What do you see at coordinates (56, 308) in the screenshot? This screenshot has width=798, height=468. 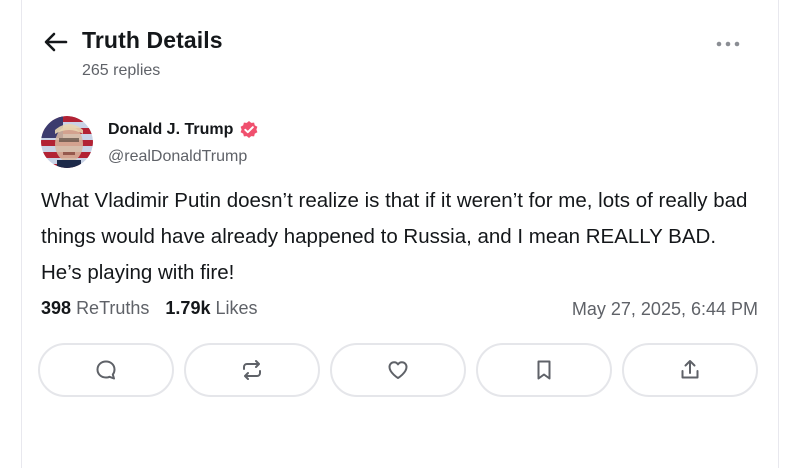 I see `retruths-count: 398` at bounding box center [56, 308].